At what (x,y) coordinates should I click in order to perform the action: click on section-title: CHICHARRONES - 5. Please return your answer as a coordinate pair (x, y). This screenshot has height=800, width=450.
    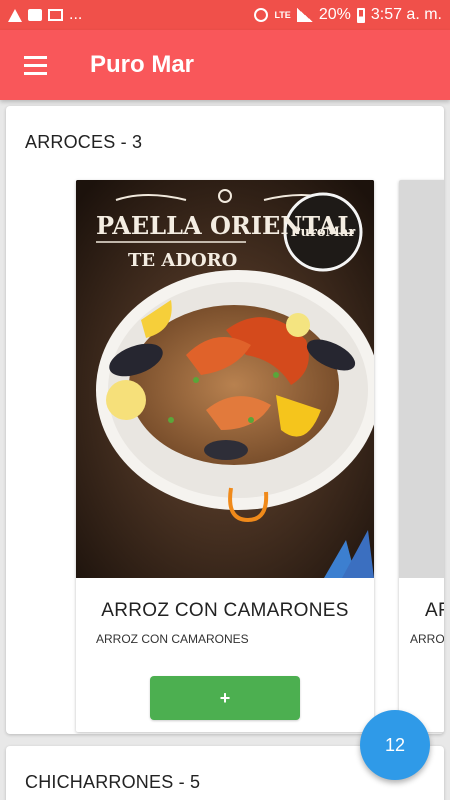
    Looking at the image, I should click on (113, 782).